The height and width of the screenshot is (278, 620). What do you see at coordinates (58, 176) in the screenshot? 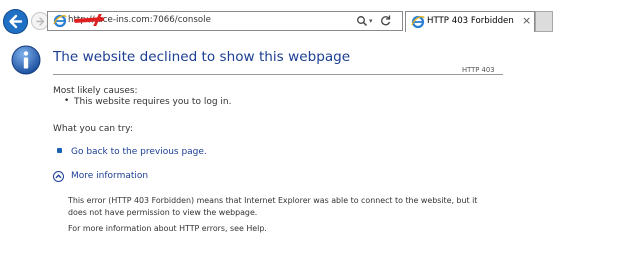
I see `expand-chevron-icon` at bounding box center [58, 176].